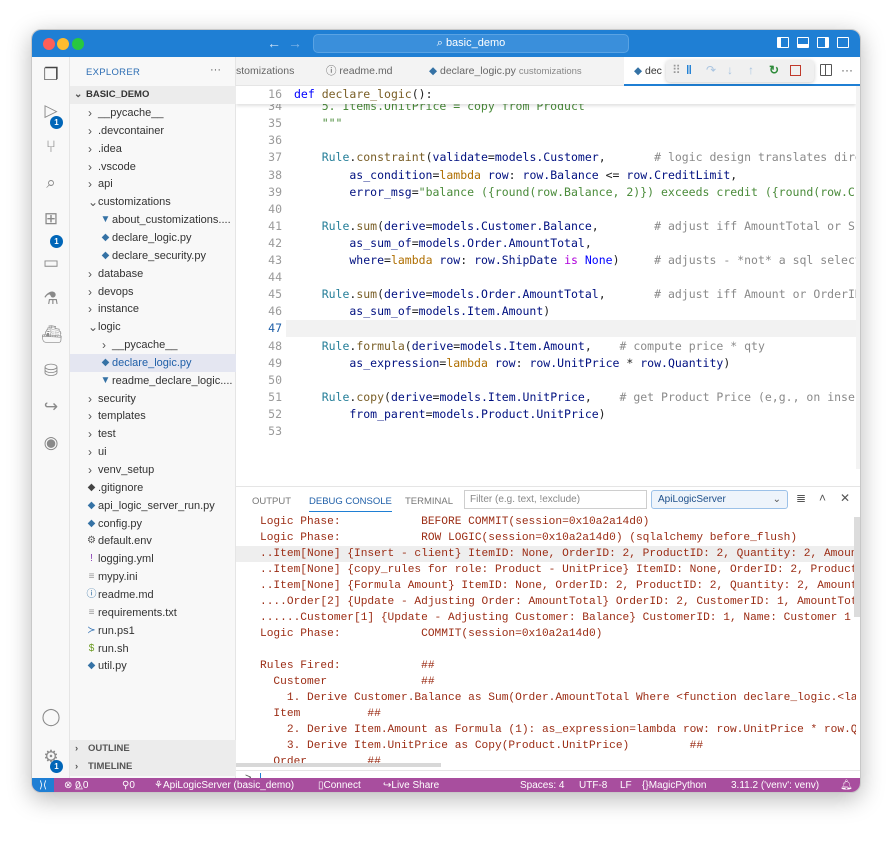 This screenshot has width=895, height=846. Describe the element at coordinates (153, 470) in the screenshot. I see `tree-item: › venv_setup` at that location.